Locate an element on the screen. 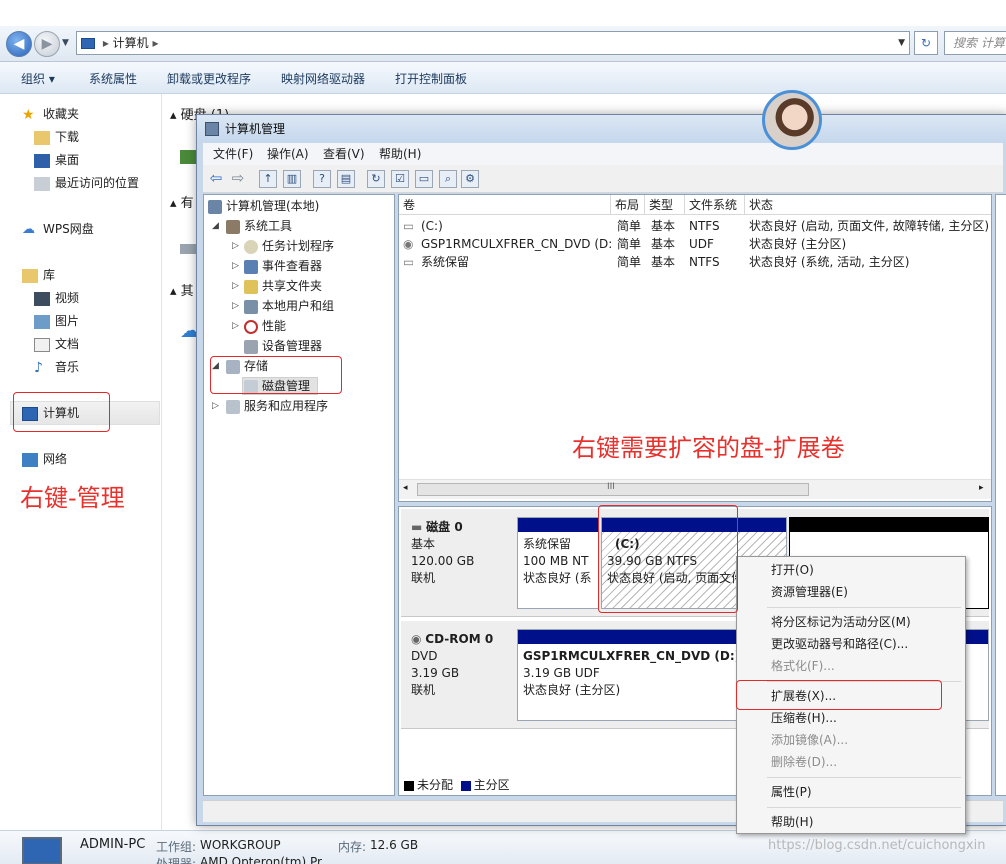 The height and width of the screenshot is (864, 1006). help-icon: ? is located at coordinates (322, 179).